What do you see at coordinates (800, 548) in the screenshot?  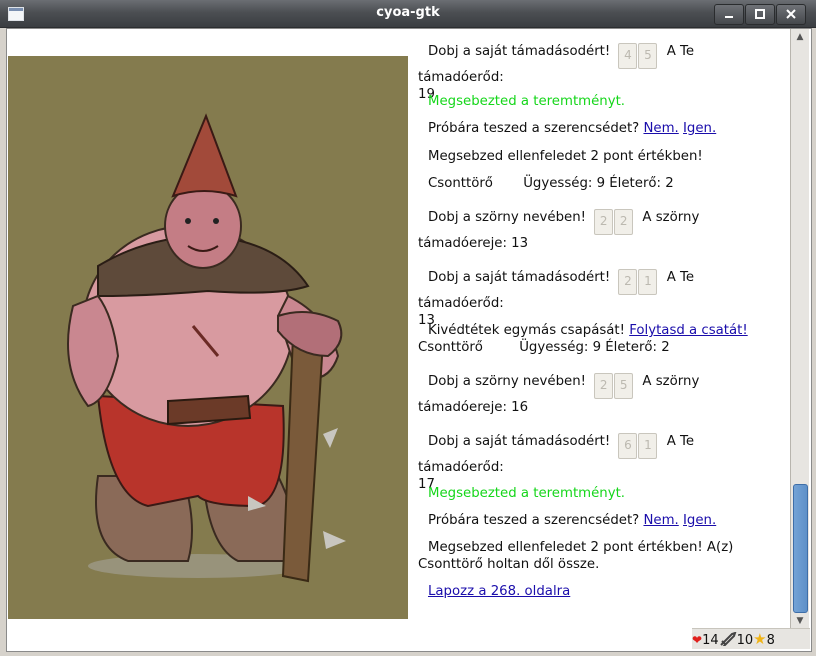 I see `scrollbar-thumb` at bounding box center [800, 548].